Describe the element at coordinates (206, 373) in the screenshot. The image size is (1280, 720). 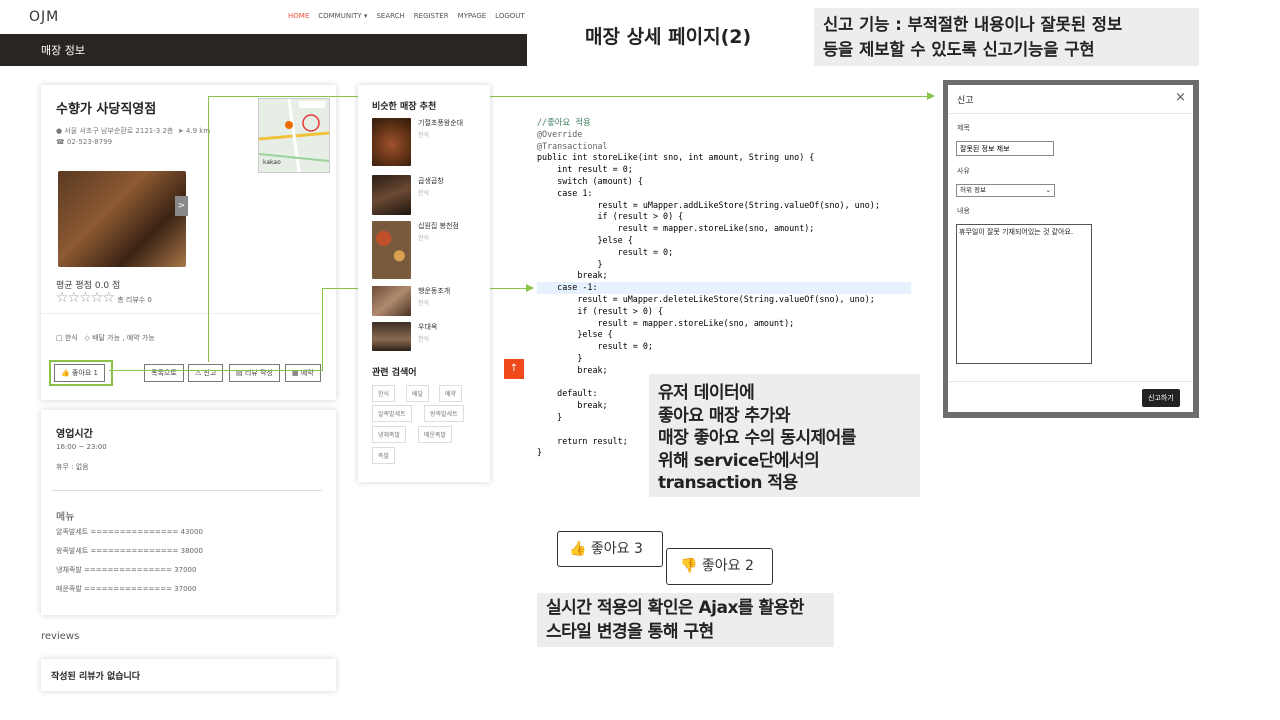
I see `report-button: ⚠ 신고` at that location.